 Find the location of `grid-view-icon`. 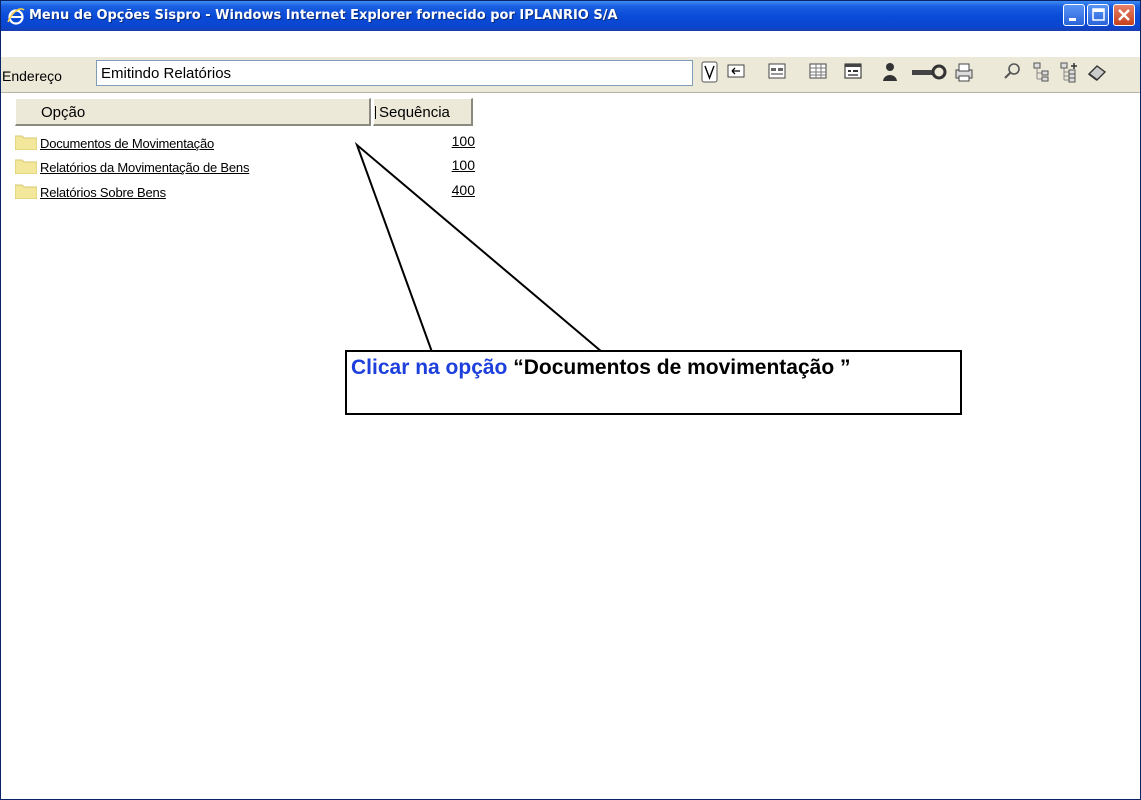

grid-view-icon is located at coordinates (853, 71).